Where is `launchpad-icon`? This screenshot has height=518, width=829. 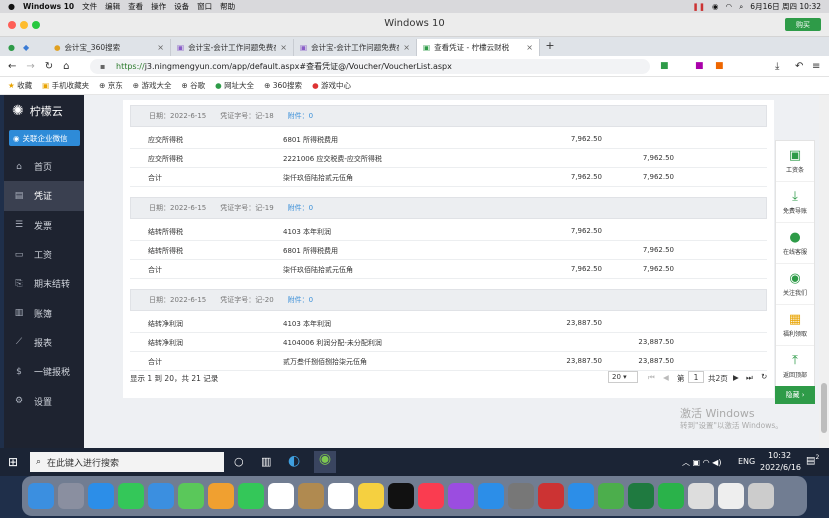 launchpad-icon is located at coordinates (71, 496).